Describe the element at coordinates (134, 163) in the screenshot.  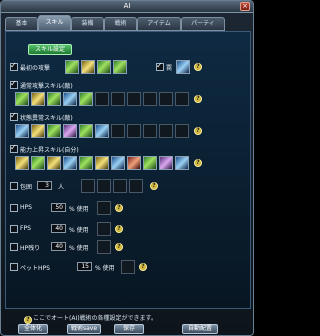
I see `buff-skill-8-icon` at that location.